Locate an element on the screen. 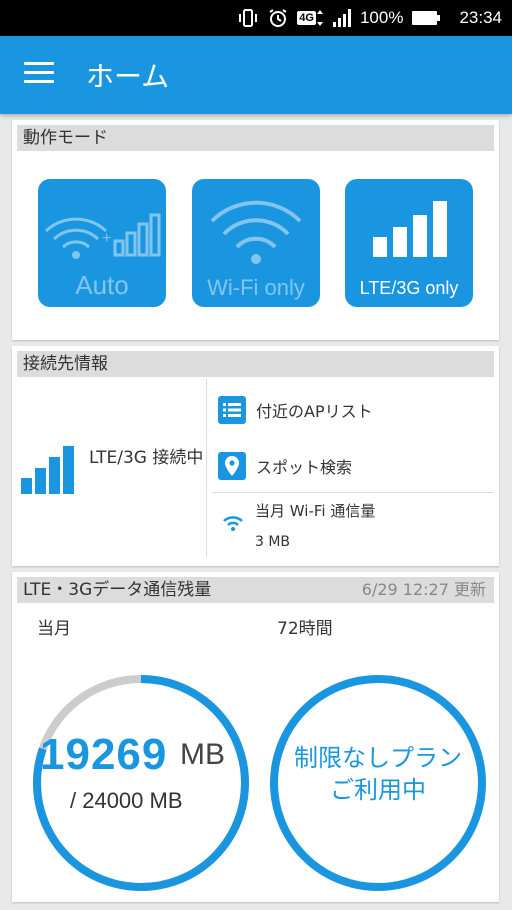  horizontal-divider is located at coordinates (353, 492).